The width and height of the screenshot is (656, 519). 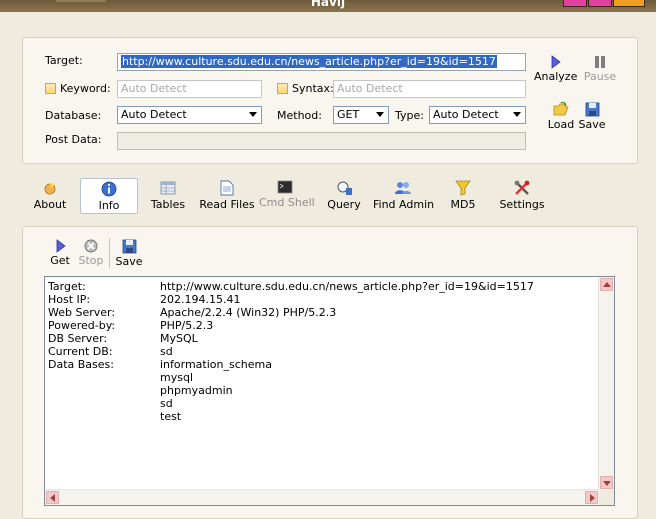 What do you see at coordinates (321, 141) in the screenshot?
I see `postdata-input` at bounding box center [321, 141].